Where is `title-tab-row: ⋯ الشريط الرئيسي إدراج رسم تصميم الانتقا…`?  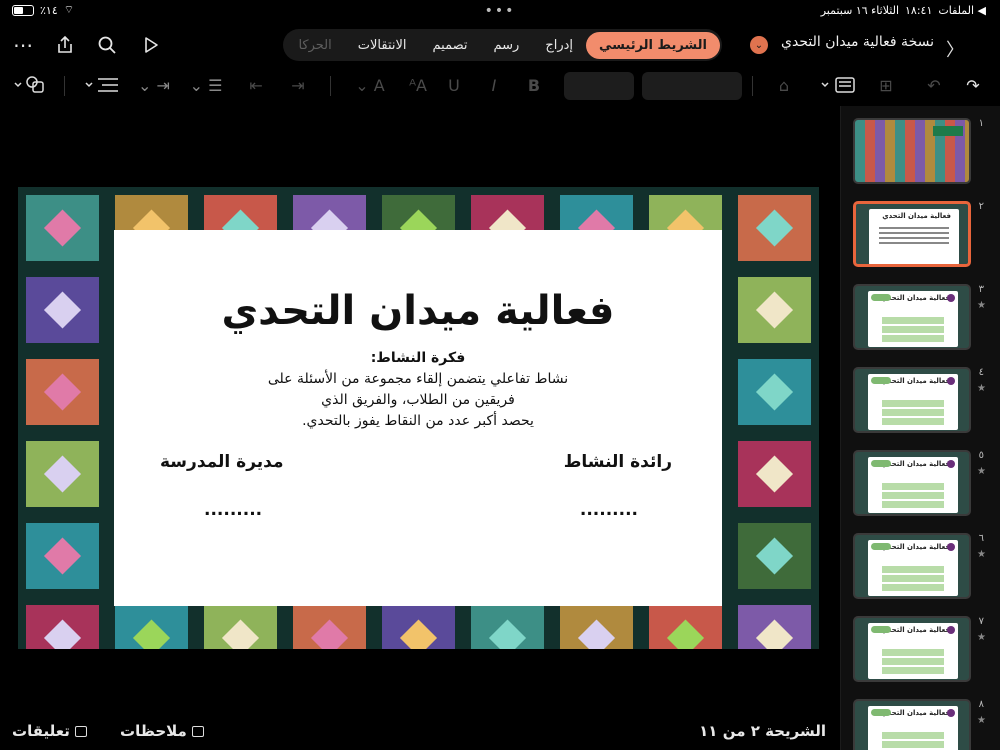 title-tab-row: ⋯ الشريط الرئيسي إدراج رسم تصميم الانتقا… is located at coordinates (500, 45).